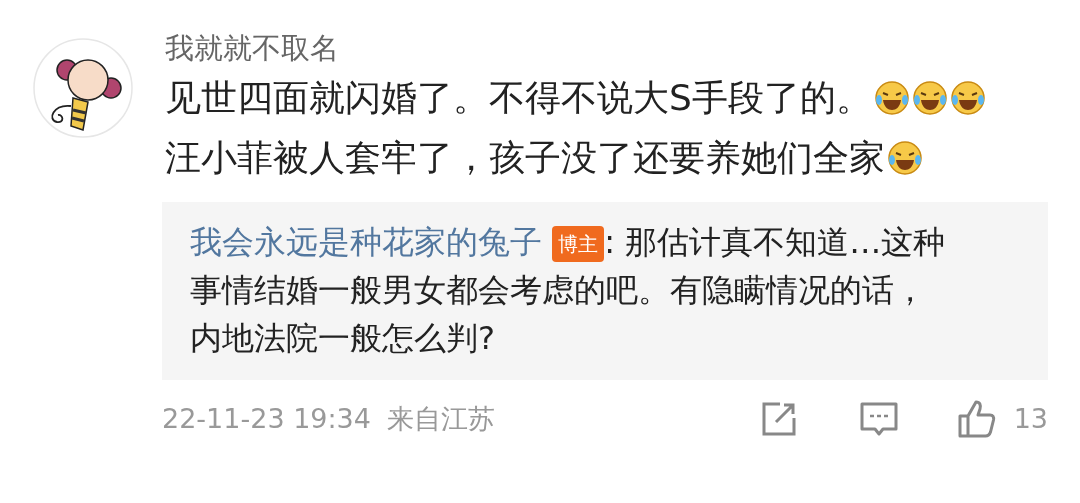  Describe the element at coordinates (525, 158) in the screenshot. I see `comment-text: 汪小菲被人套牢了，孩子没了还要养她们全家` at that location.